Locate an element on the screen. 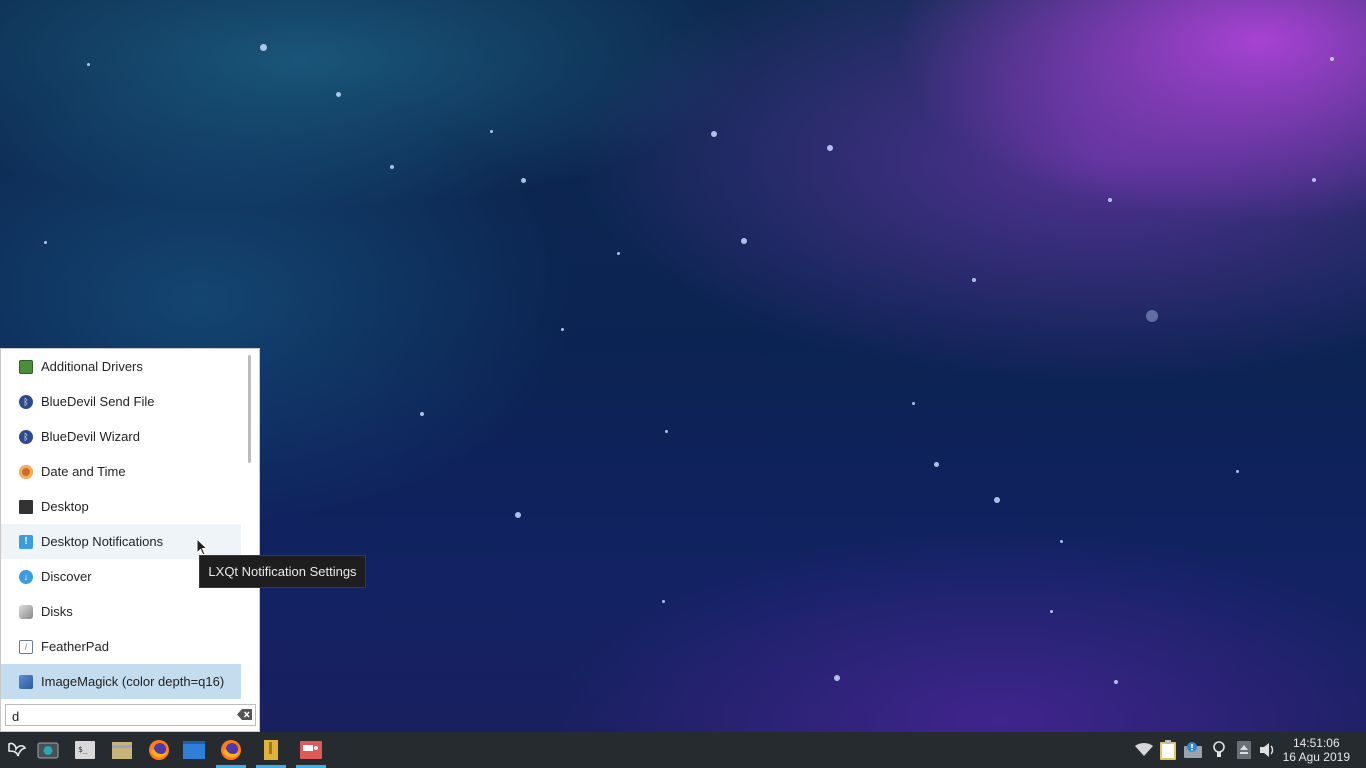 The image size is (1366, 768). firefox-icon is located at coordinates (159, 750).